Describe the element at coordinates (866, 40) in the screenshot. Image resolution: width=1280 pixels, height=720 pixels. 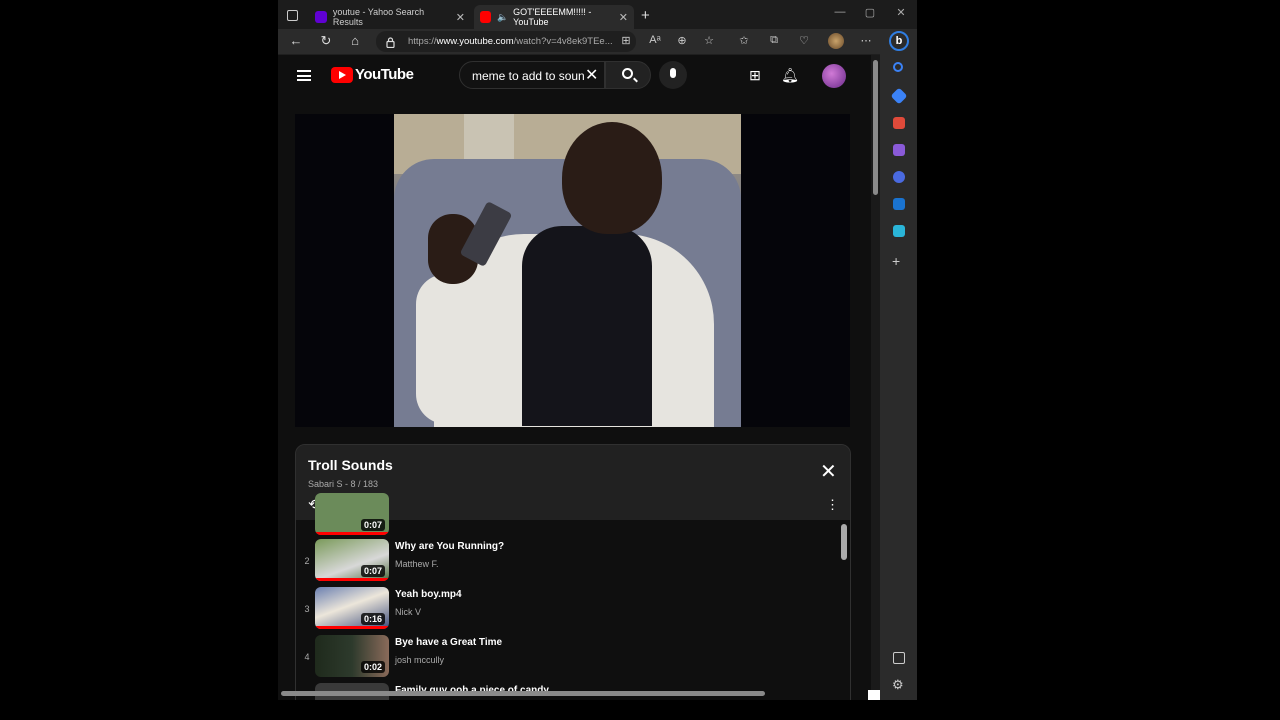
I see `more-options-icon: ⋯` at that location.